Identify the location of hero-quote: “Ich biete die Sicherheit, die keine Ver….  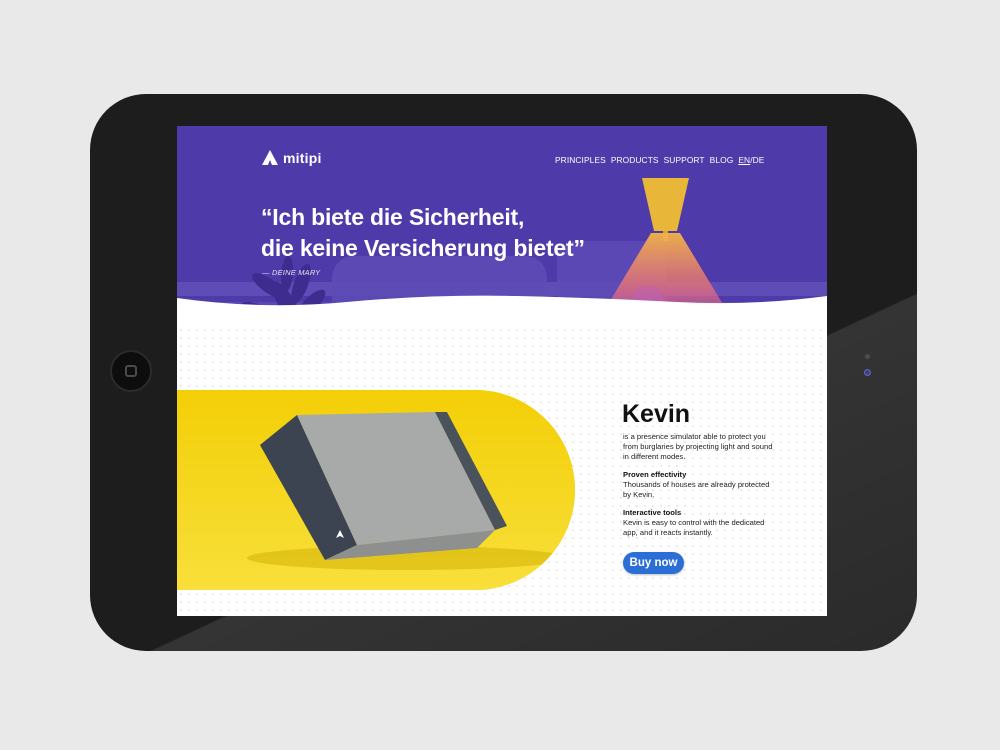
(423, 233).